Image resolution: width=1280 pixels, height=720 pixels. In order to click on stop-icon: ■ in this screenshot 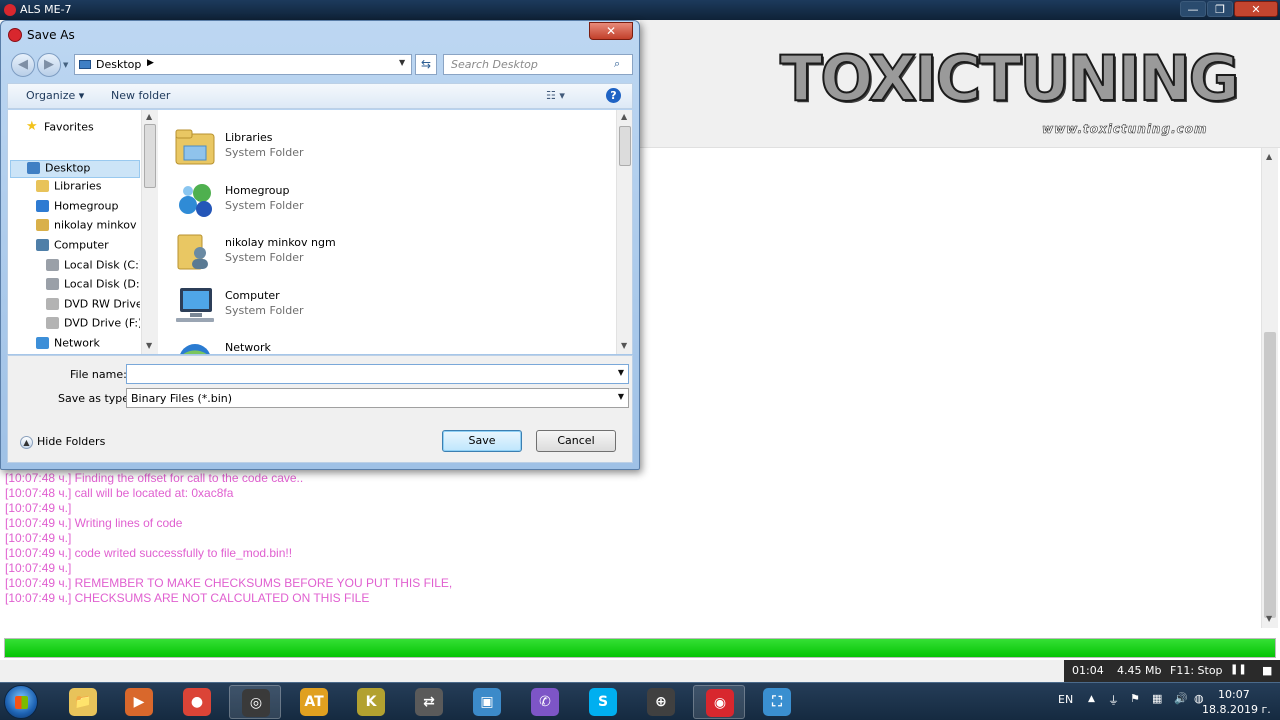, I will do `click(1267, 670)`.